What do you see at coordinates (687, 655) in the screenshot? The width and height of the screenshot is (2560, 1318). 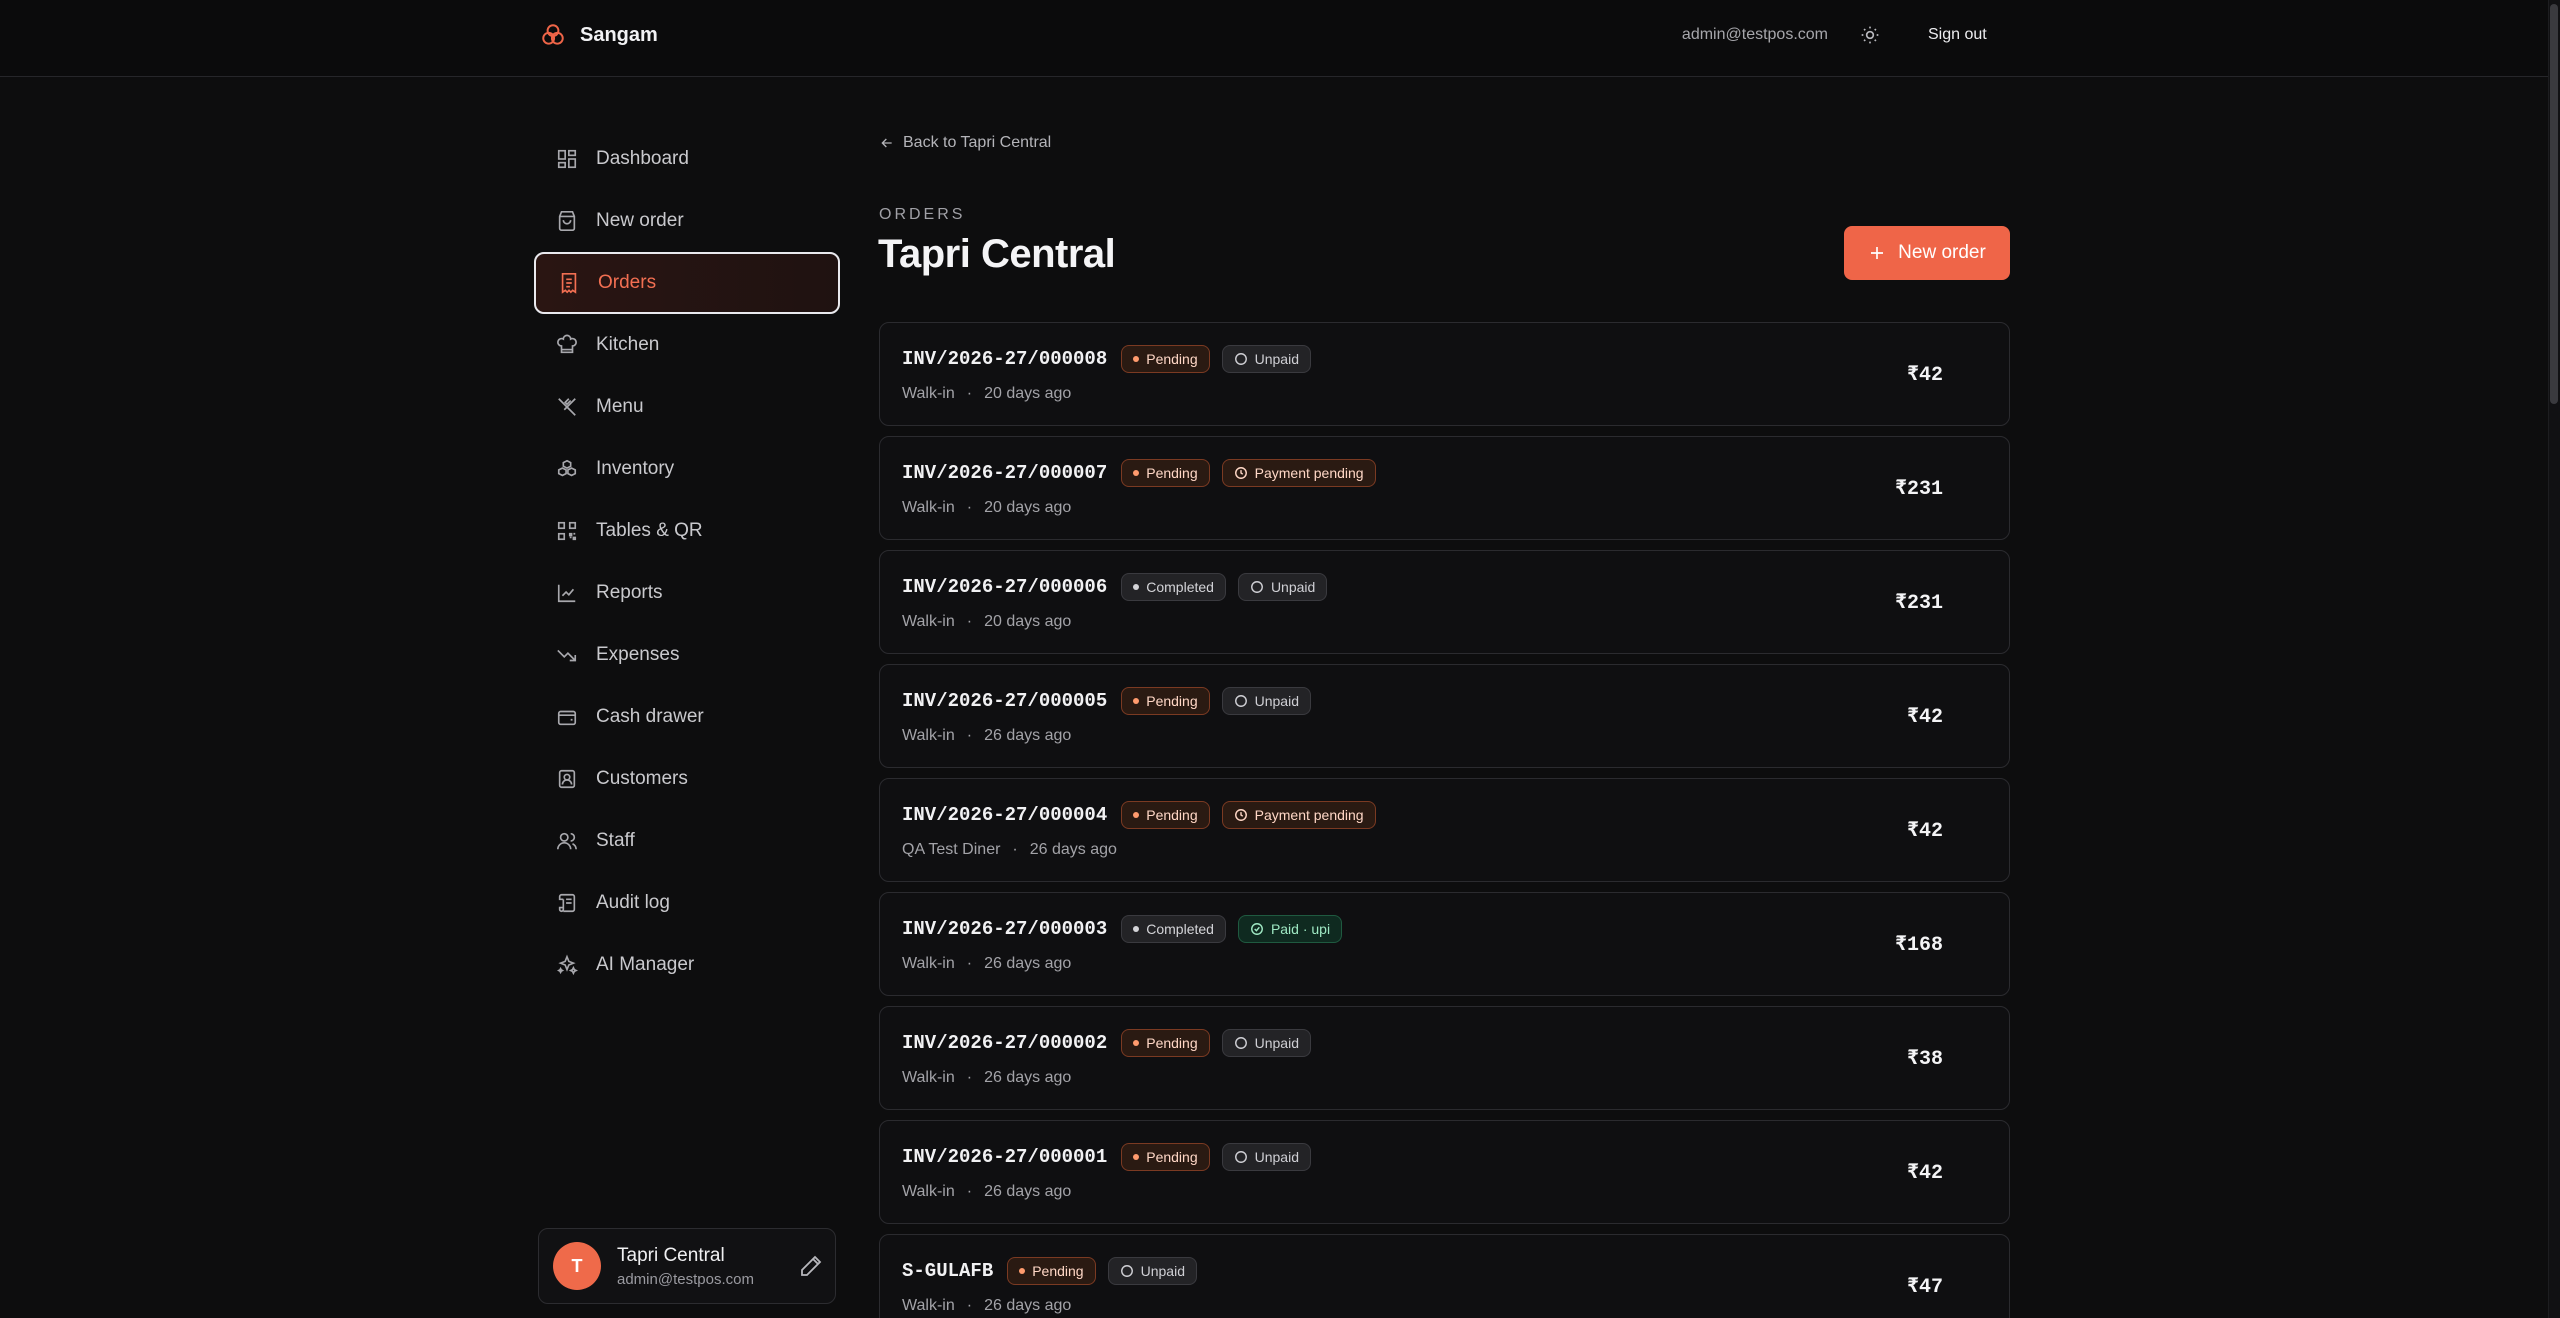 I see `sidebar-item-expenses: Expenses` at bounding box center [687, 655].